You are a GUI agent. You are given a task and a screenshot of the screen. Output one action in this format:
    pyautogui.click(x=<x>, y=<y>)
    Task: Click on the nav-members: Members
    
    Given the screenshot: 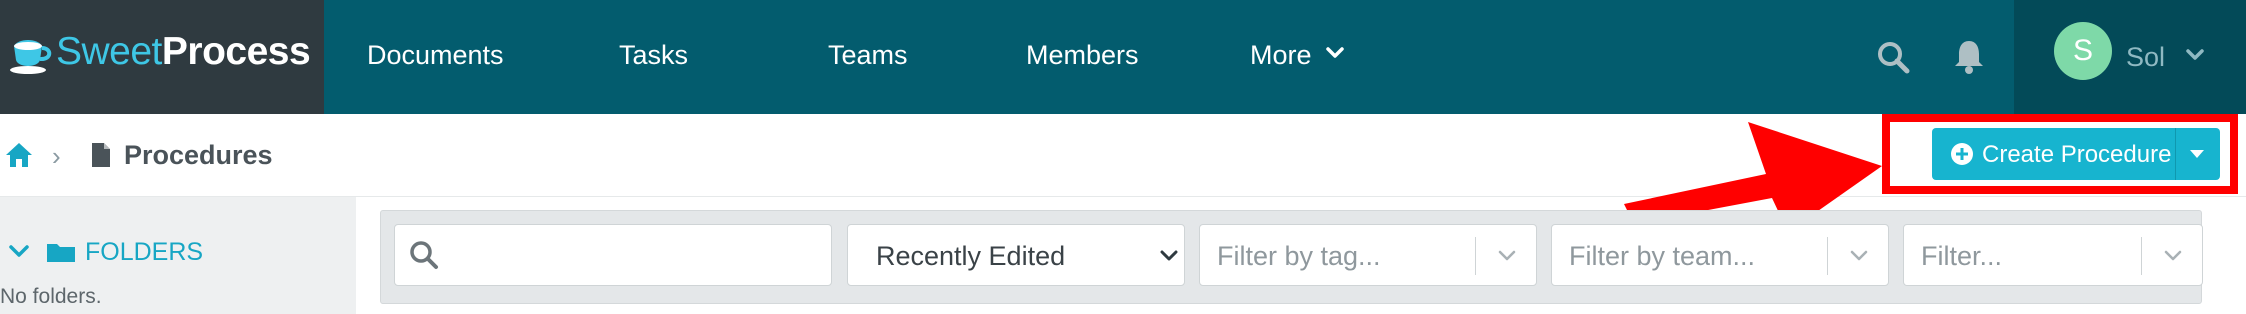 What is the action you would take?
    pyautogui.click(x=1082, y=55)
    